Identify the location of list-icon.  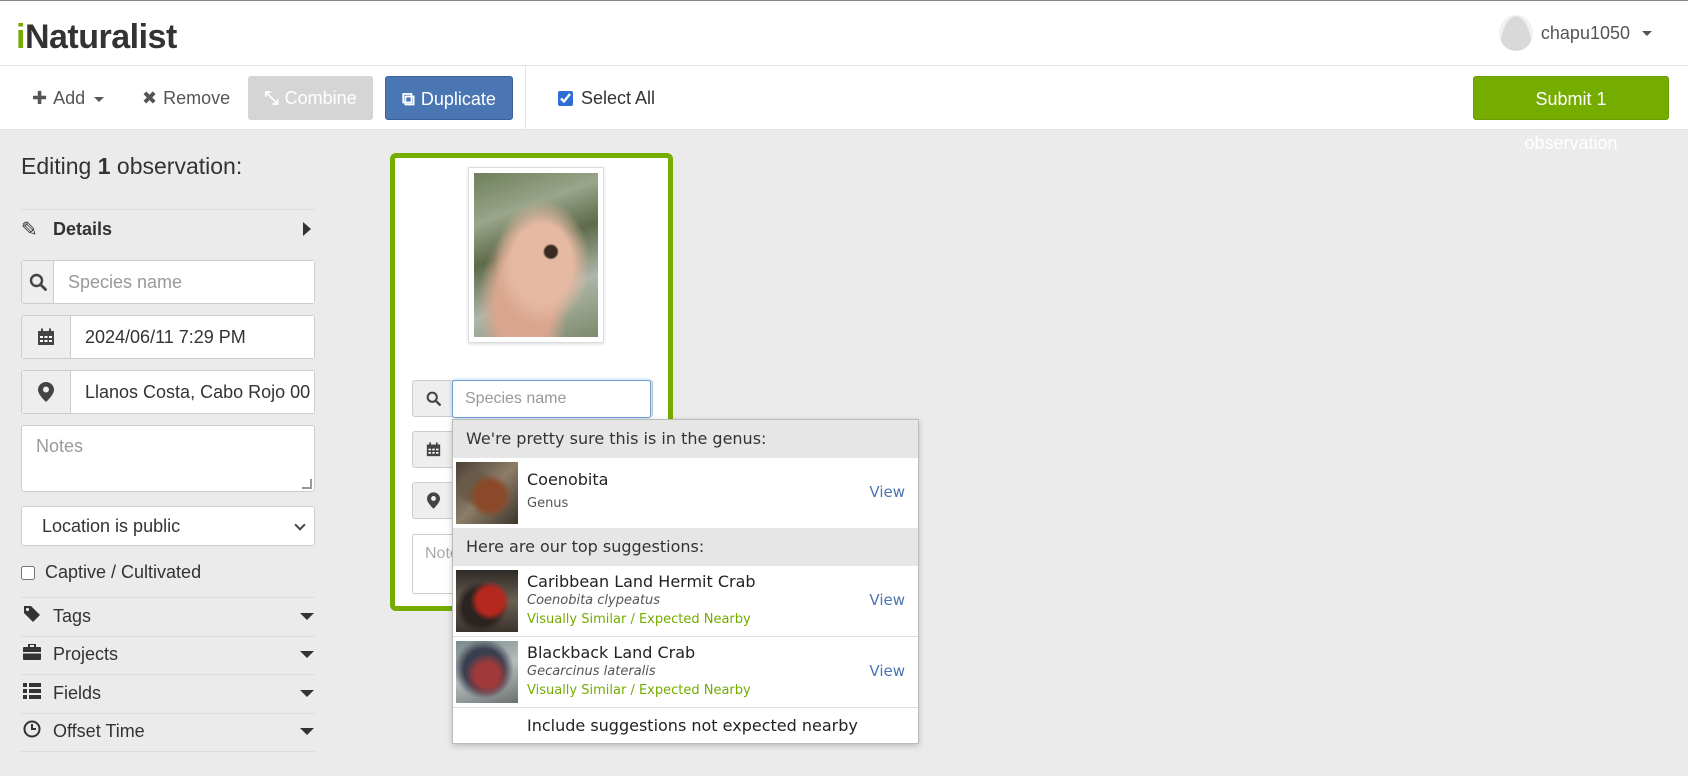
(32, 693).